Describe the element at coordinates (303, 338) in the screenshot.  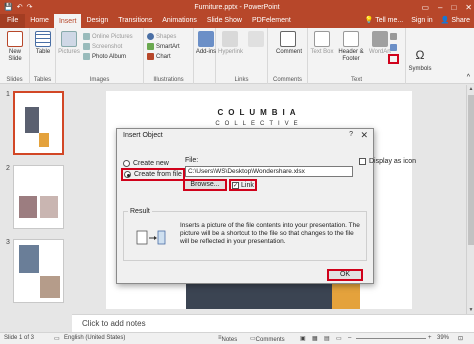
I see `normal-view-icon: ▣` at that location.